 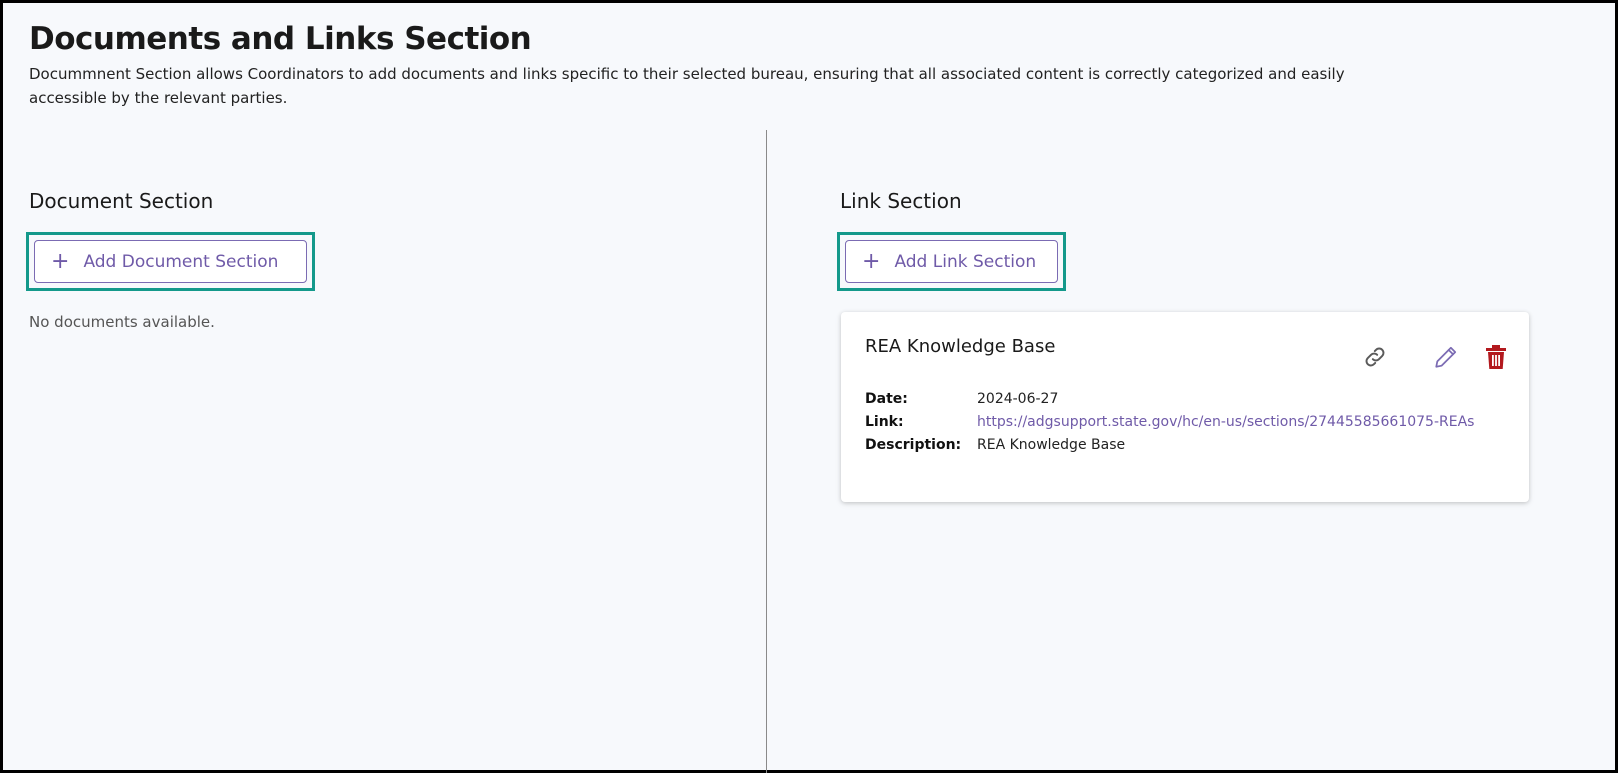 What do you see at coordinates (766, 451) in the screenshot?
I see `column-divider` at bounding box center [766, 451].